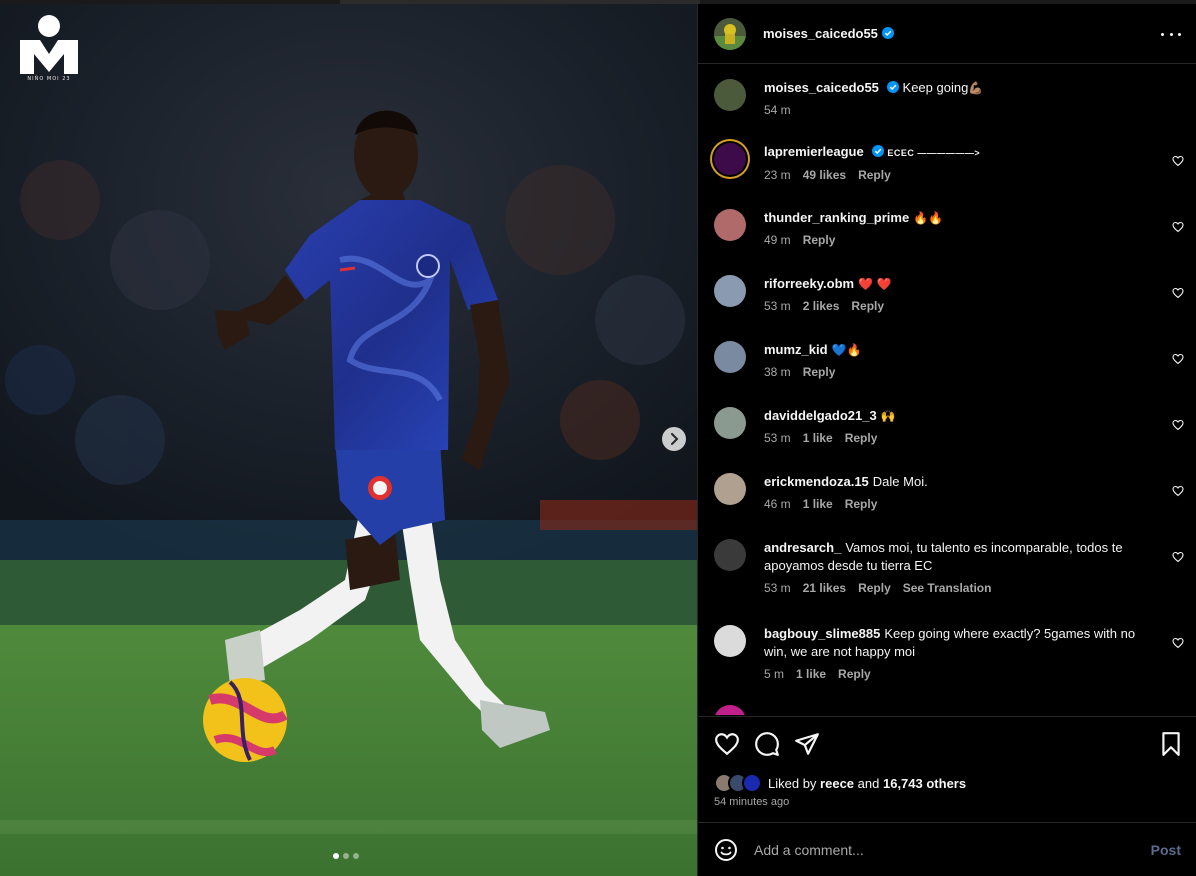 This screenshot has height=876, width=1196. Describe the element at coordinates (935, 87) in the screenshot. I see `comment-message: Keep going` at that location.